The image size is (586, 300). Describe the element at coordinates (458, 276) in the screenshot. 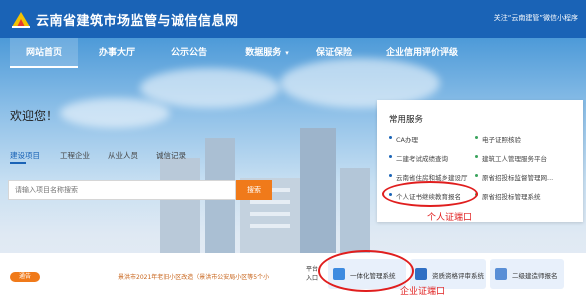

I see `qualification-review-label: 资质资格评审系统` at that location.